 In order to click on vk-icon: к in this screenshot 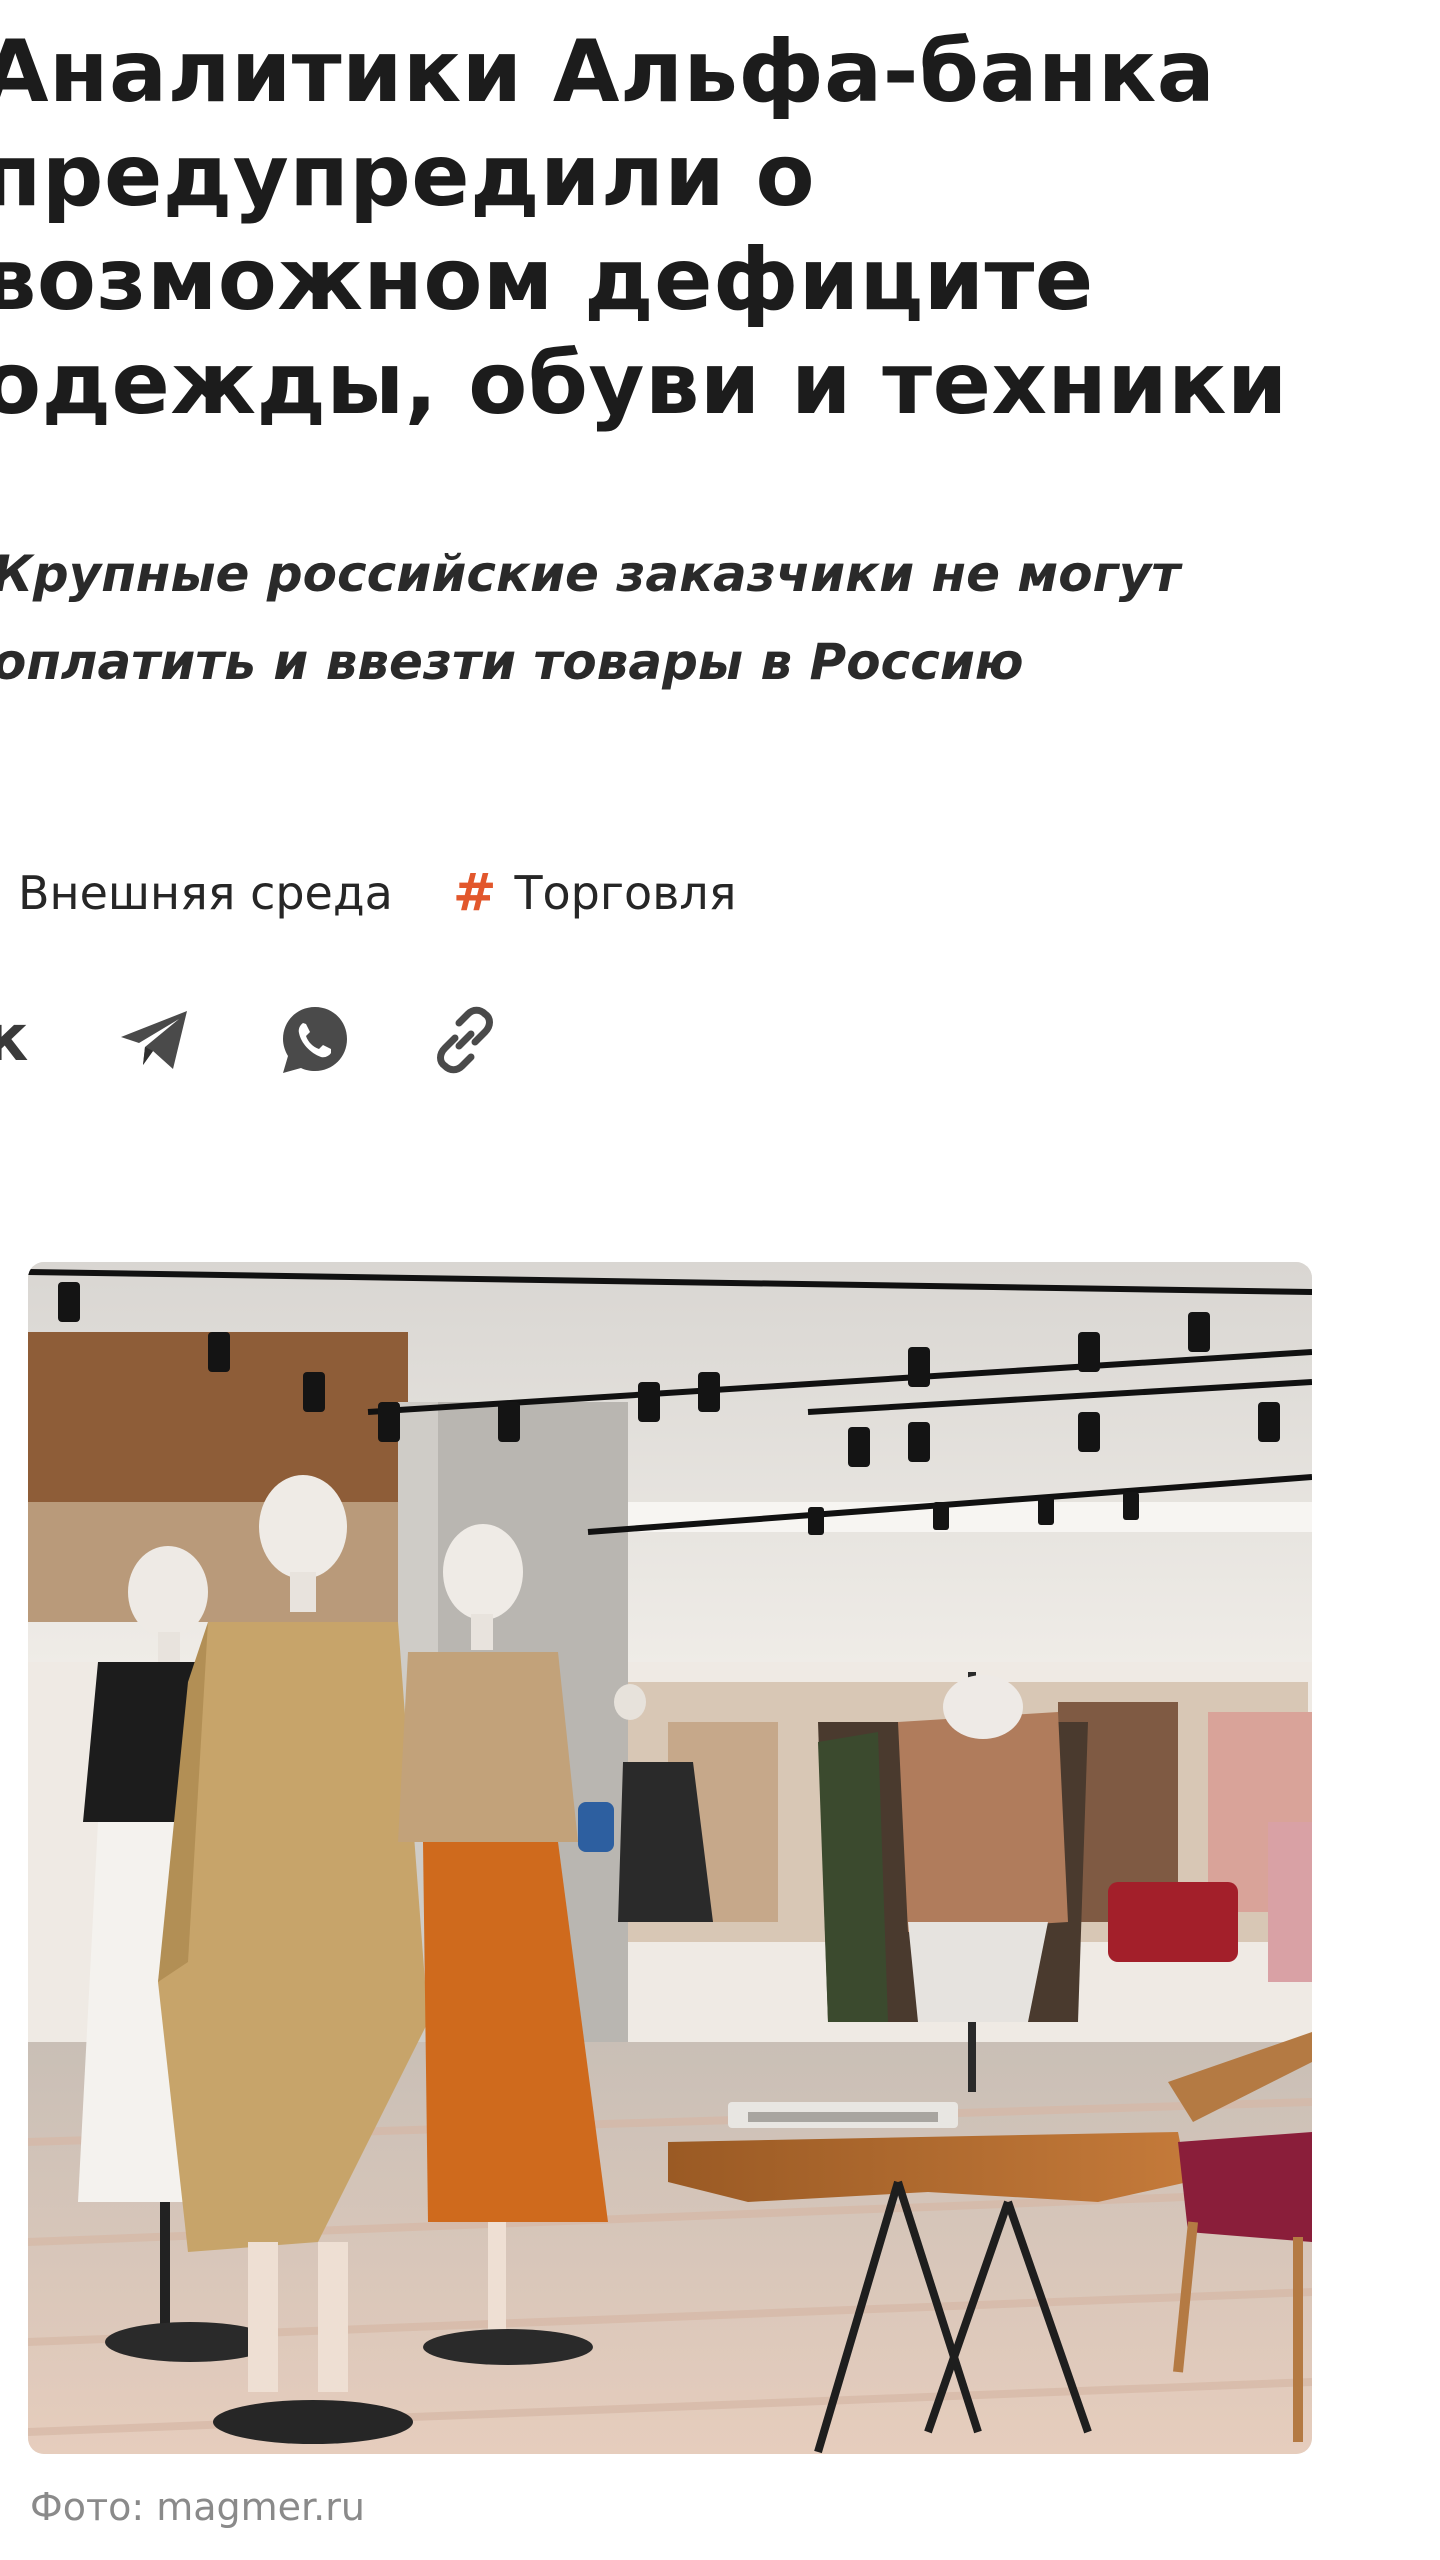, I will do `click(14, 1040)`.